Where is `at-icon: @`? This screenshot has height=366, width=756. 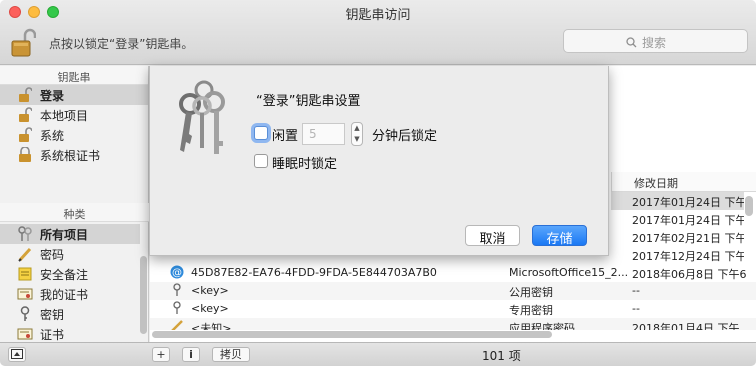
at-icon: @ is located at coordinates (177, 272).